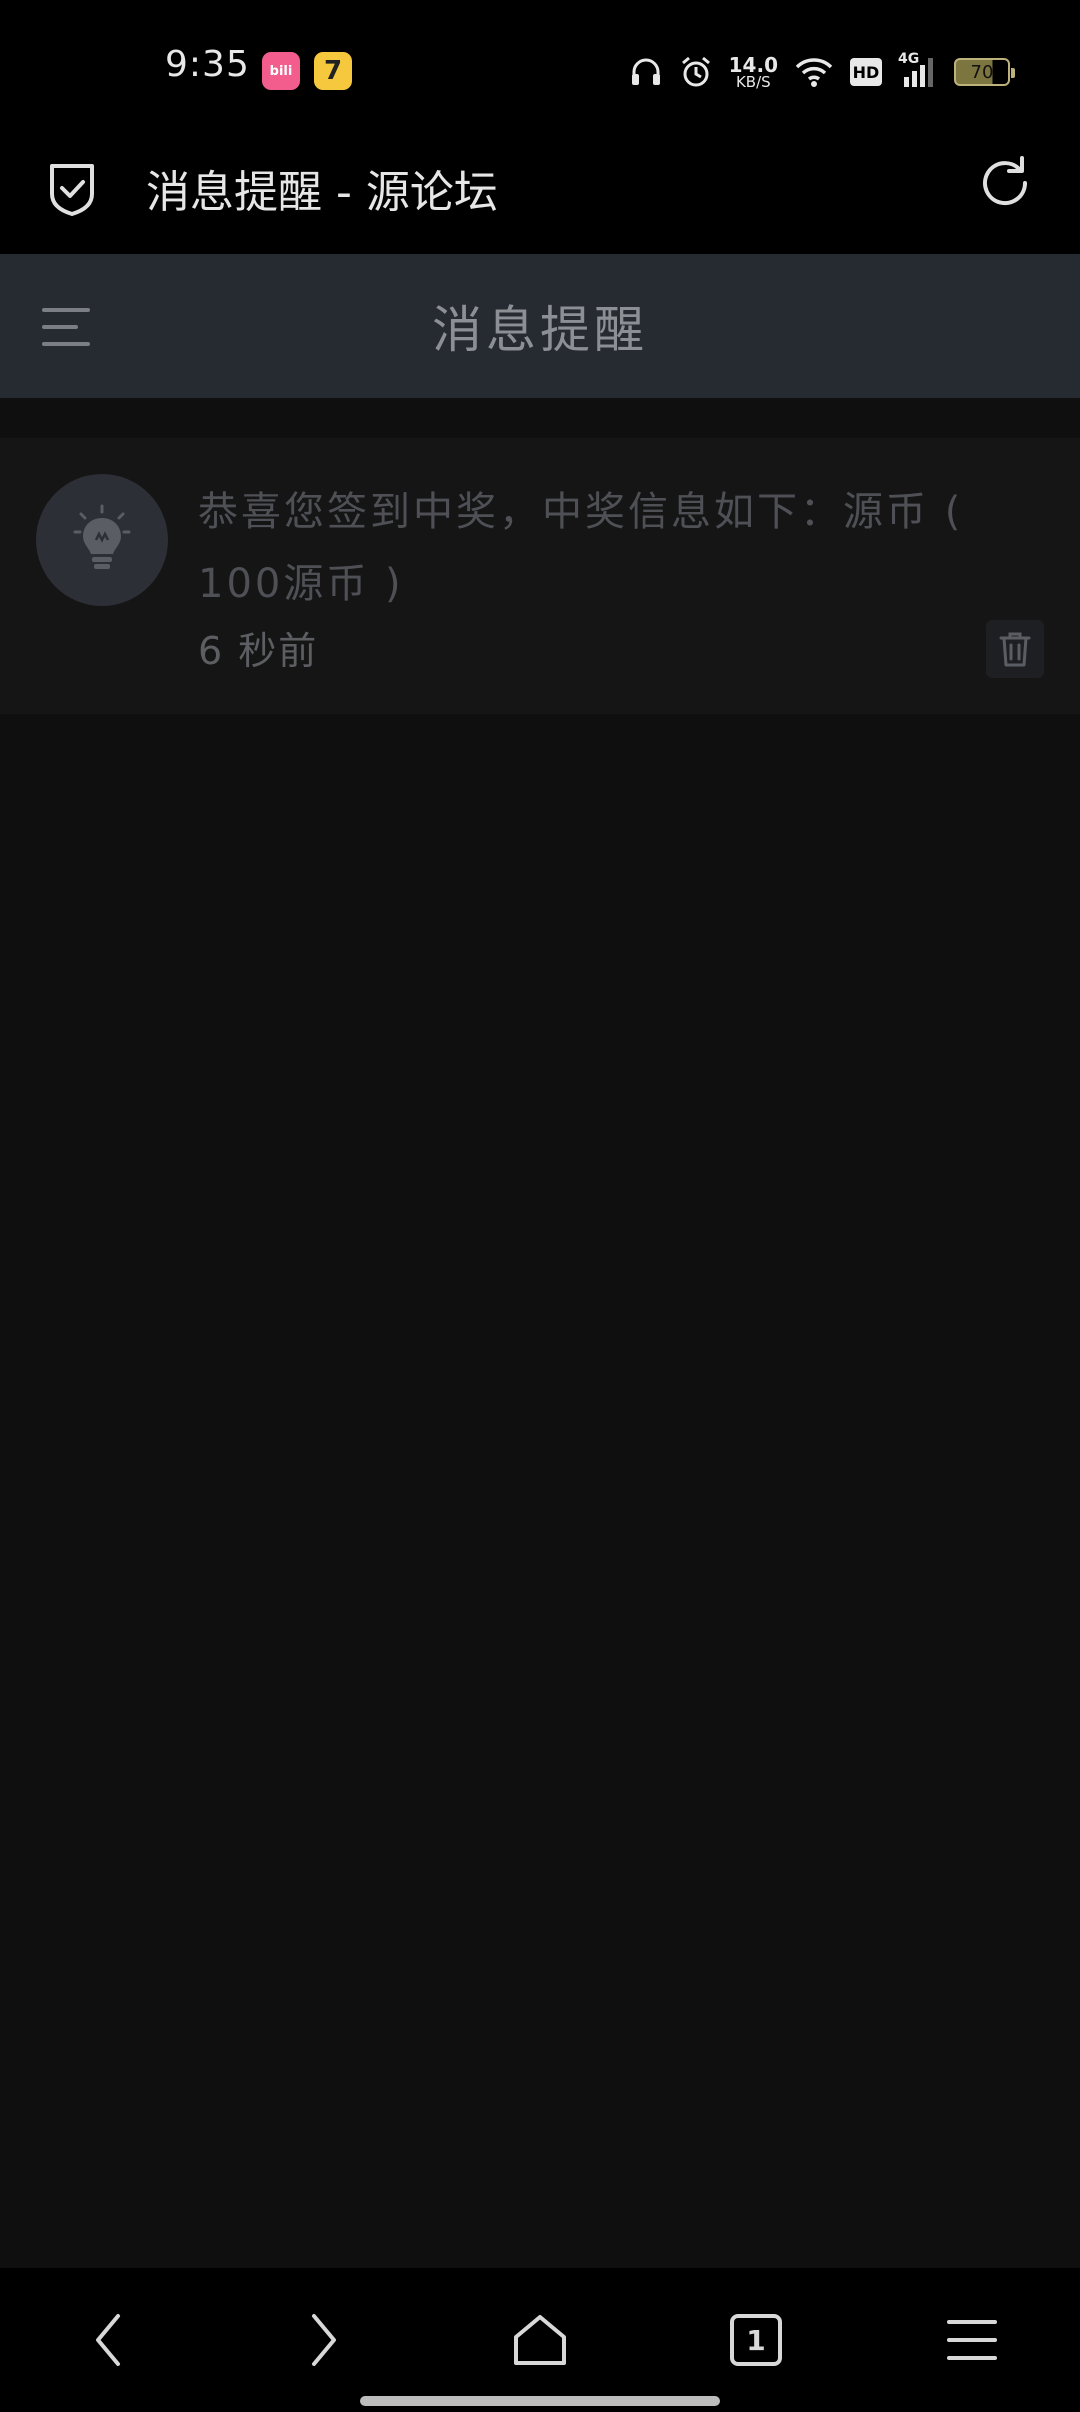  I want to click on forward-button, so click(324, 2340).